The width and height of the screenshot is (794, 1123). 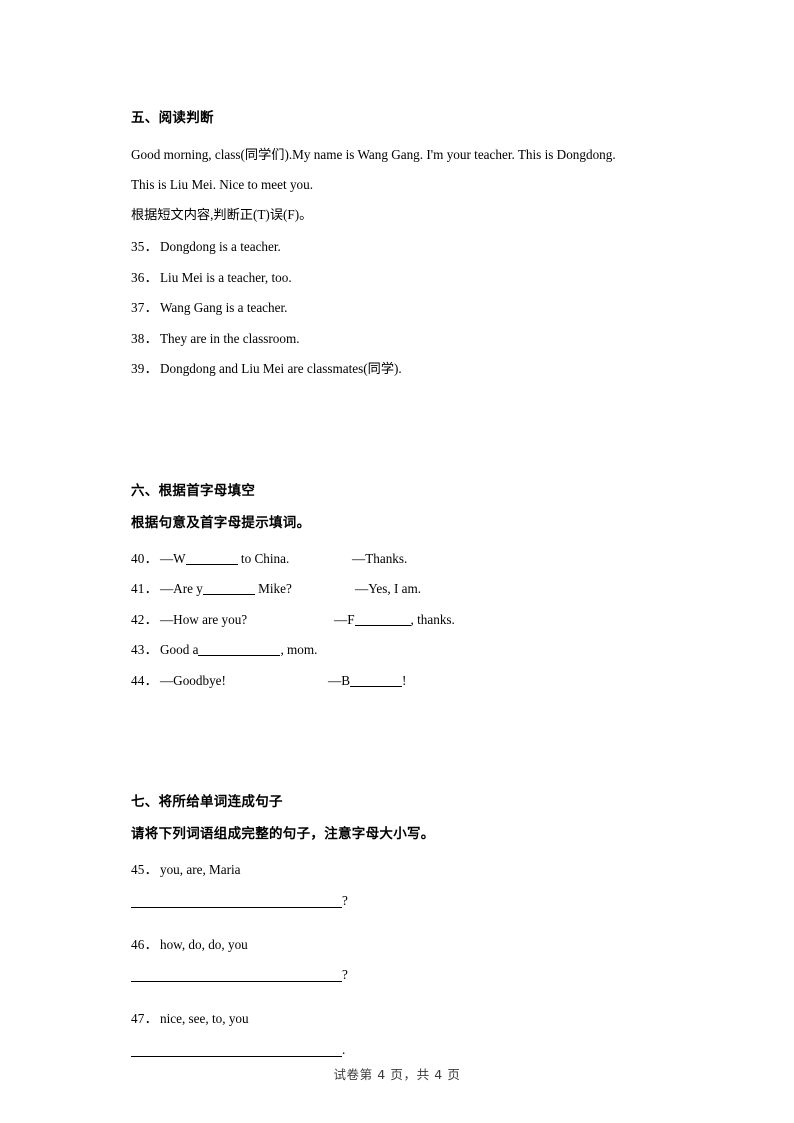 What do you see at coordinates (220, 246) in the screenshot?
I see `question-text: Dongdong is a teacher.` at bounding box center [220, 246].